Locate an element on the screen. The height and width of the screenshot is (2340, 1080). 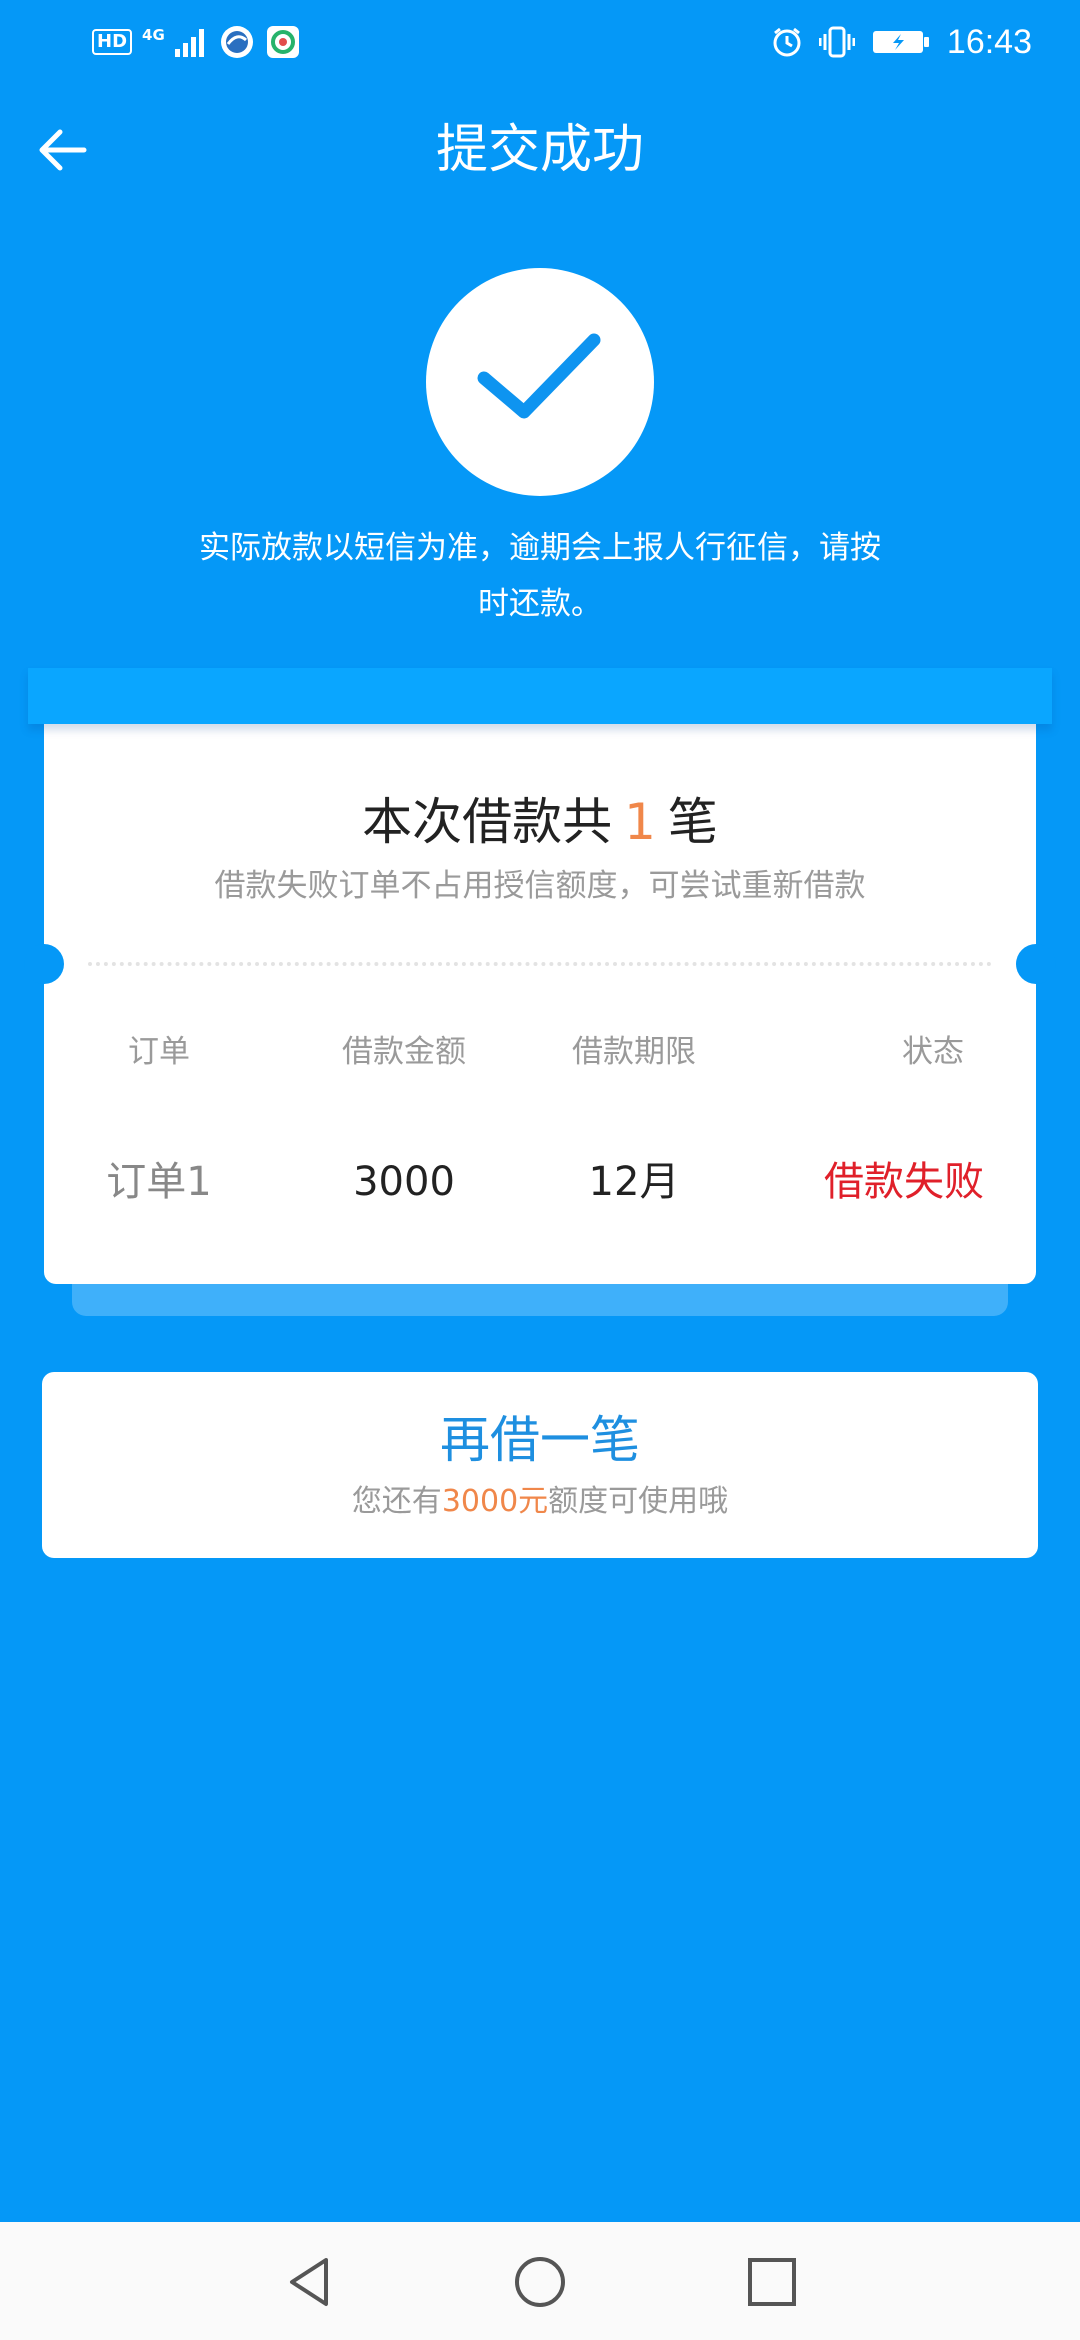
loan-count-title: 本次借款共 1 笔 is located at coordinates (540, 822).